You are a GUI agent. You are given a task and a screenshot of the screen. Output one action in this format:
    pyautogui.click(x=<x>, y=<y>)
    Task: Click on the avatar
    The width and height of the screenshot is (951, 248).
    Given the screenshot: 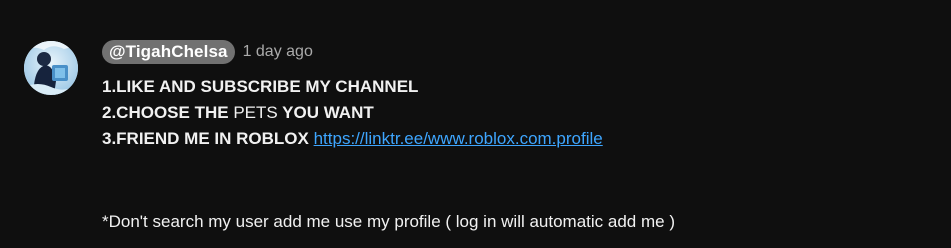 What is the action you would take?
    pyautogui.click(x=51, y=68)
    